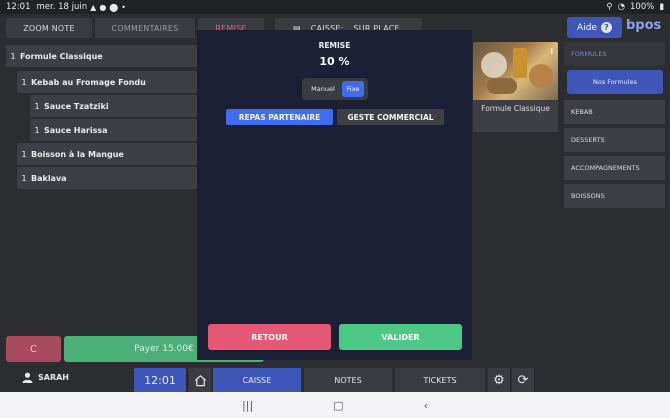 This screenshot has width=670, height=418. I want to click on discount-value: 10 %, so click(334, 61).